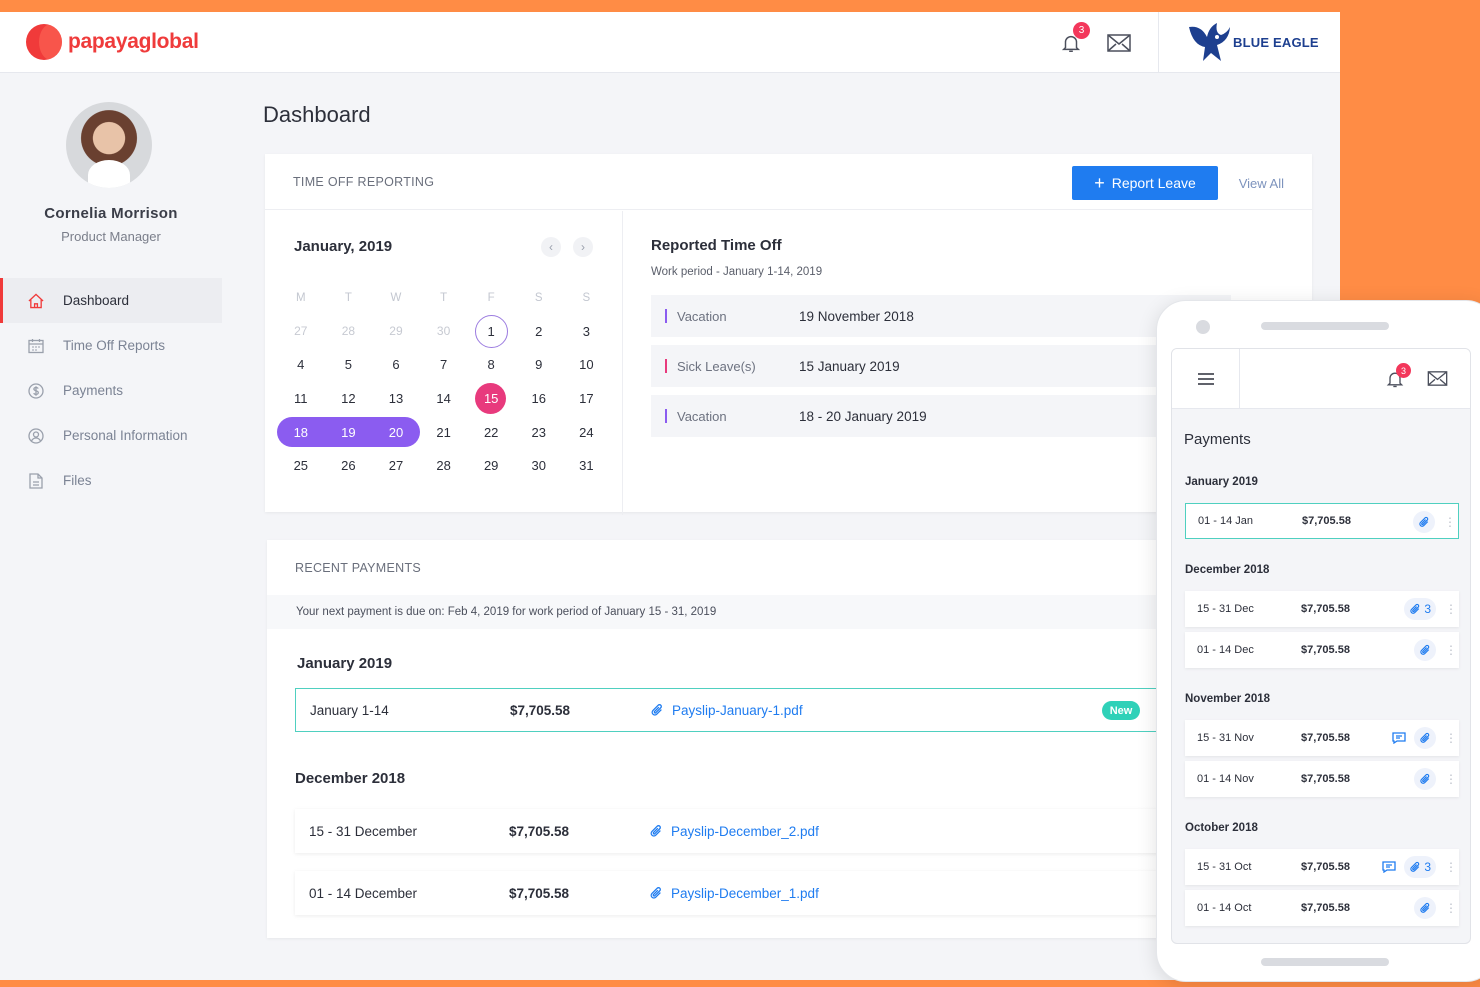 Image resolution: width=1480 pixels, height=987 pixels. Describe the element at coordinates (348, 432) in the screenshot. I see `calendar-day-vacation: 19` at that location.